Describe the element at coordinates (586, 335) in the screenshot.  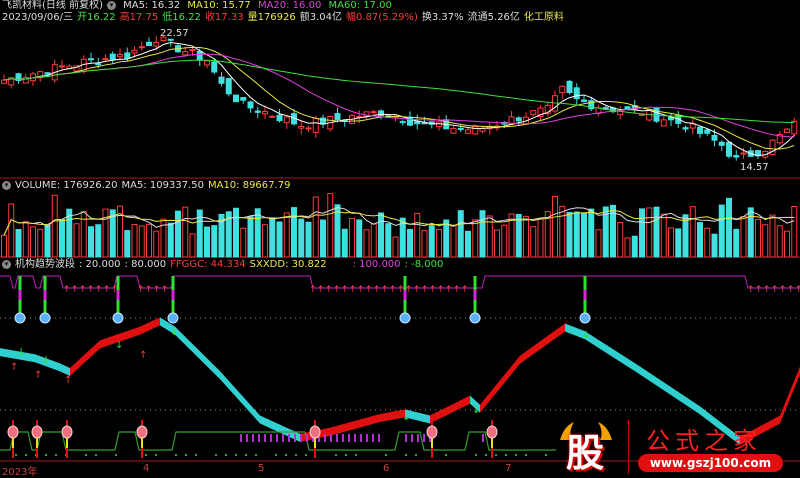
I see `sell-arrow-icon: ↓` at that location.